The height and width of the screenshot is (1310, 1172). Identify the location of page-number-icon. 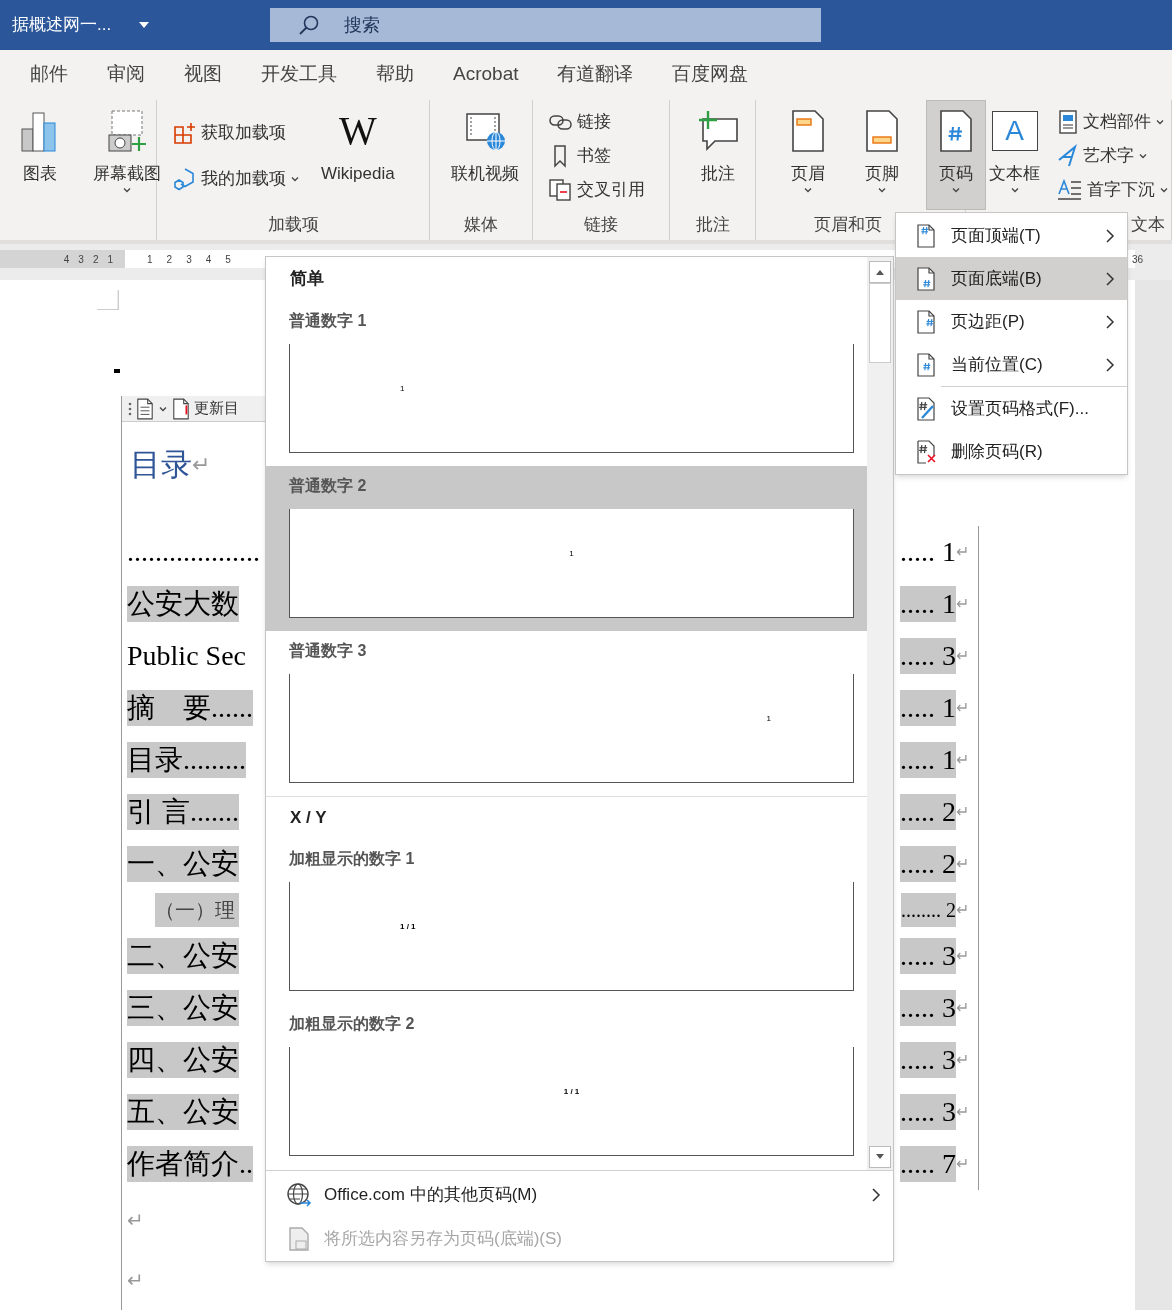
(926, 235).